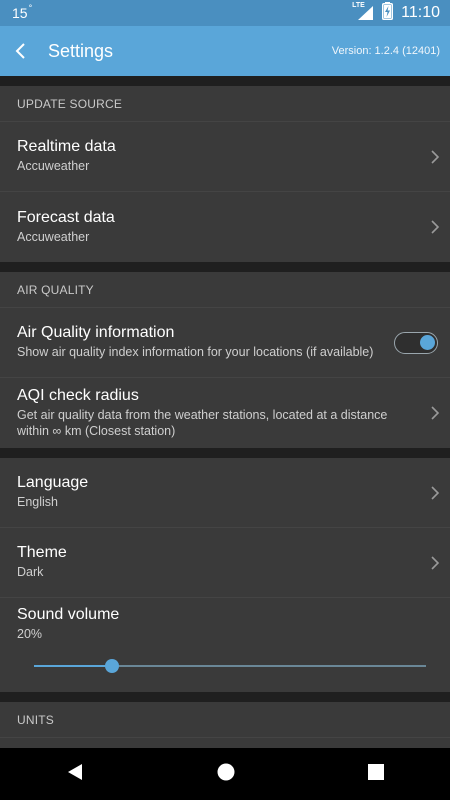 This screenshot has height=800, width=450. What do you see at coordinates (225, 493) in the screenshot?
I see `language-setting: Language English` at bounding box center [225, 493].